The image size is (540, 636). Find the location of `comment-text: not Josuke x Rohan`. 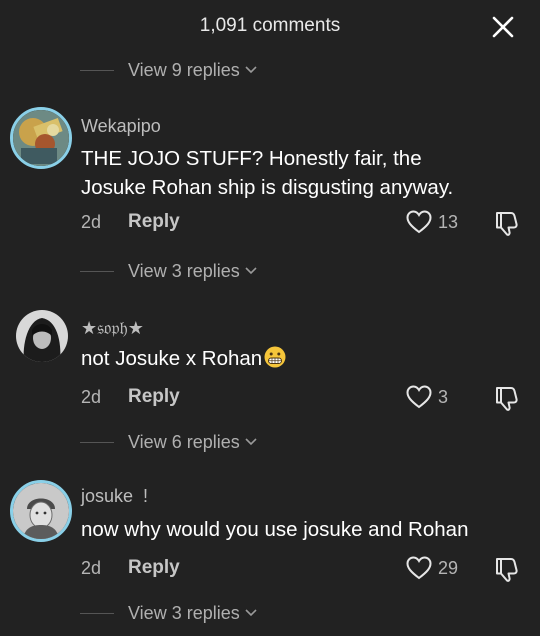

comment-text: not Josuke x Rohan is located at coordinates (301, 358).